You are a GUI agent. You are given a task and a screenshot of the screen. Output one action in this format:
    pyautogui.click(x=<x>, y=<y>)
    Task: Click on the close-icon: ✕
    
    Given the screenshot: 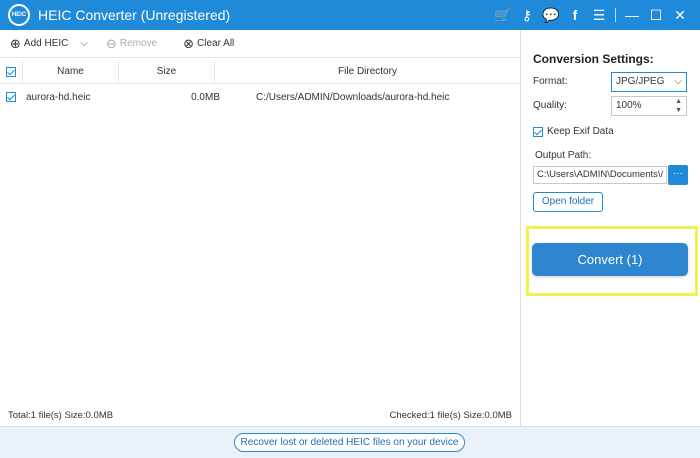 What is the action you would take?
    pyautogui.click(x=680, y=15)
    